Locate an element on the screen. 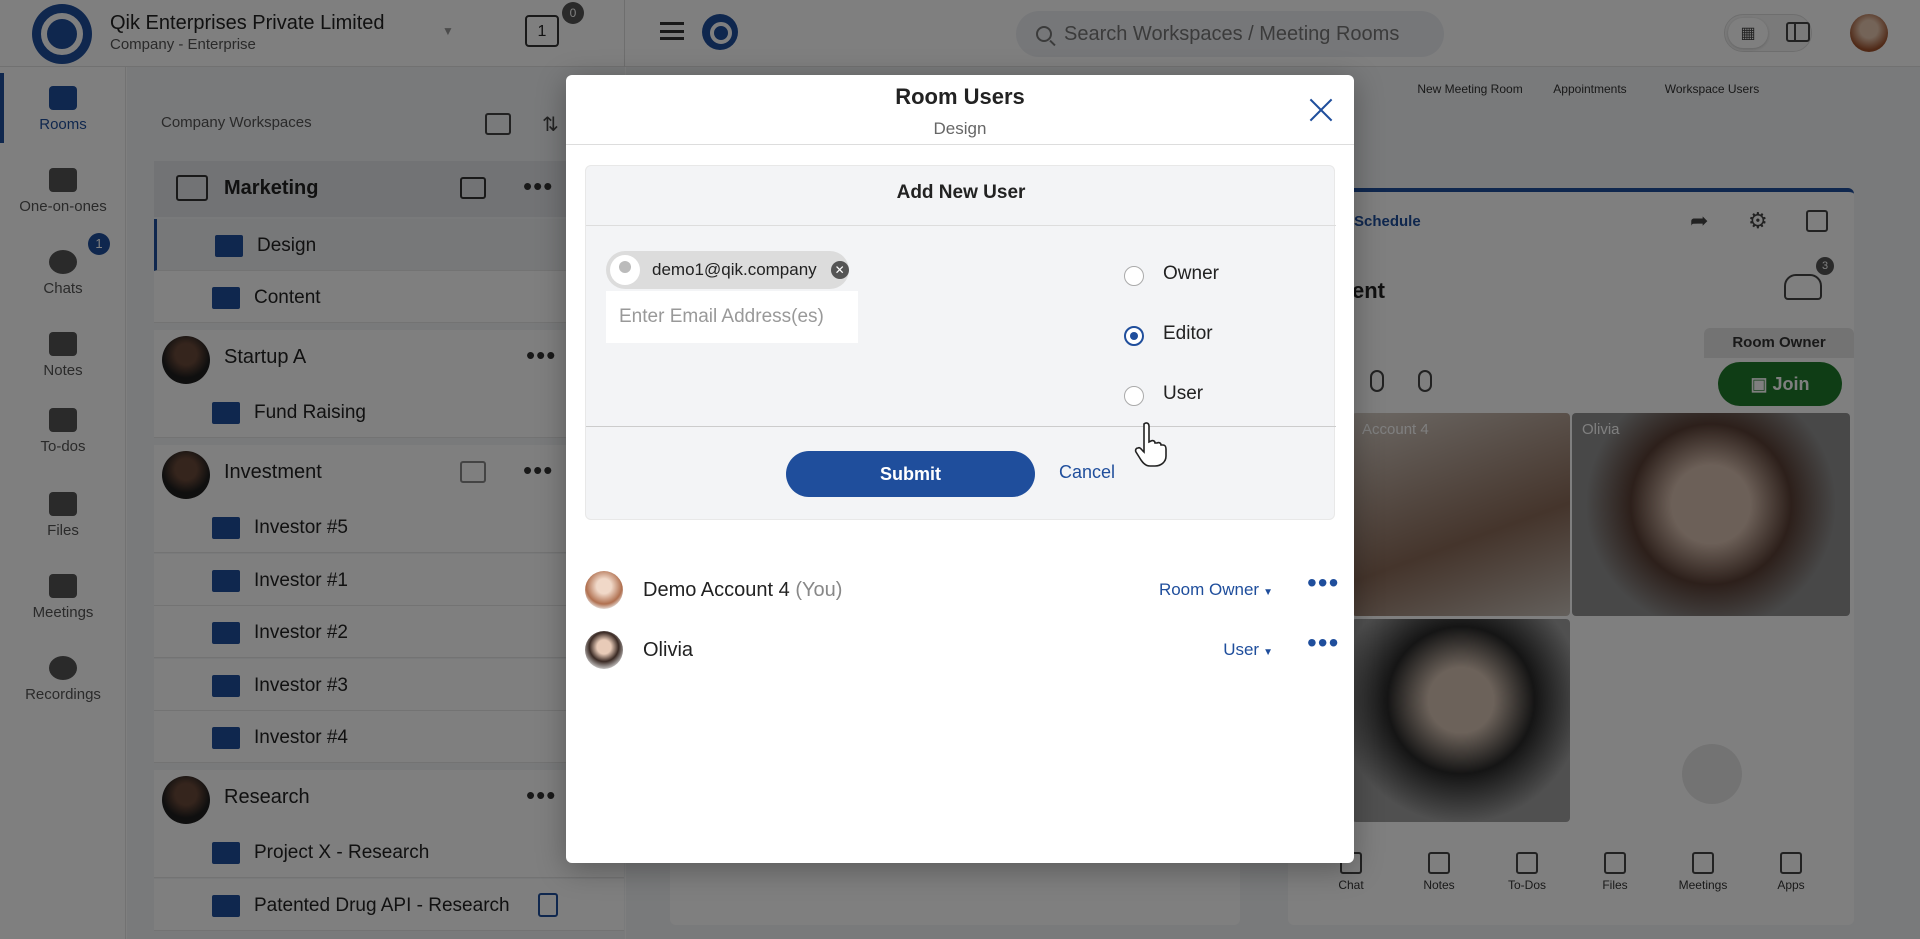 The height and width of the screenshot is (939, 1920). role-owner-radio is located at coordinates (1134, 276).